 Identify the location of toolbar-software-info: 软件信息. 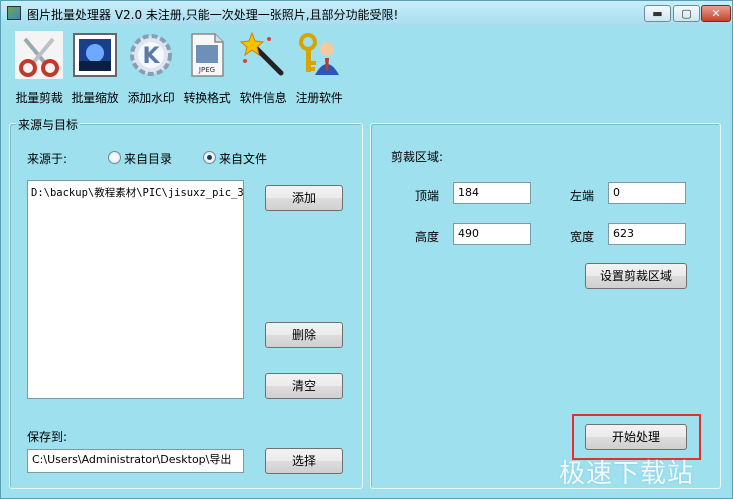
(263, 68).